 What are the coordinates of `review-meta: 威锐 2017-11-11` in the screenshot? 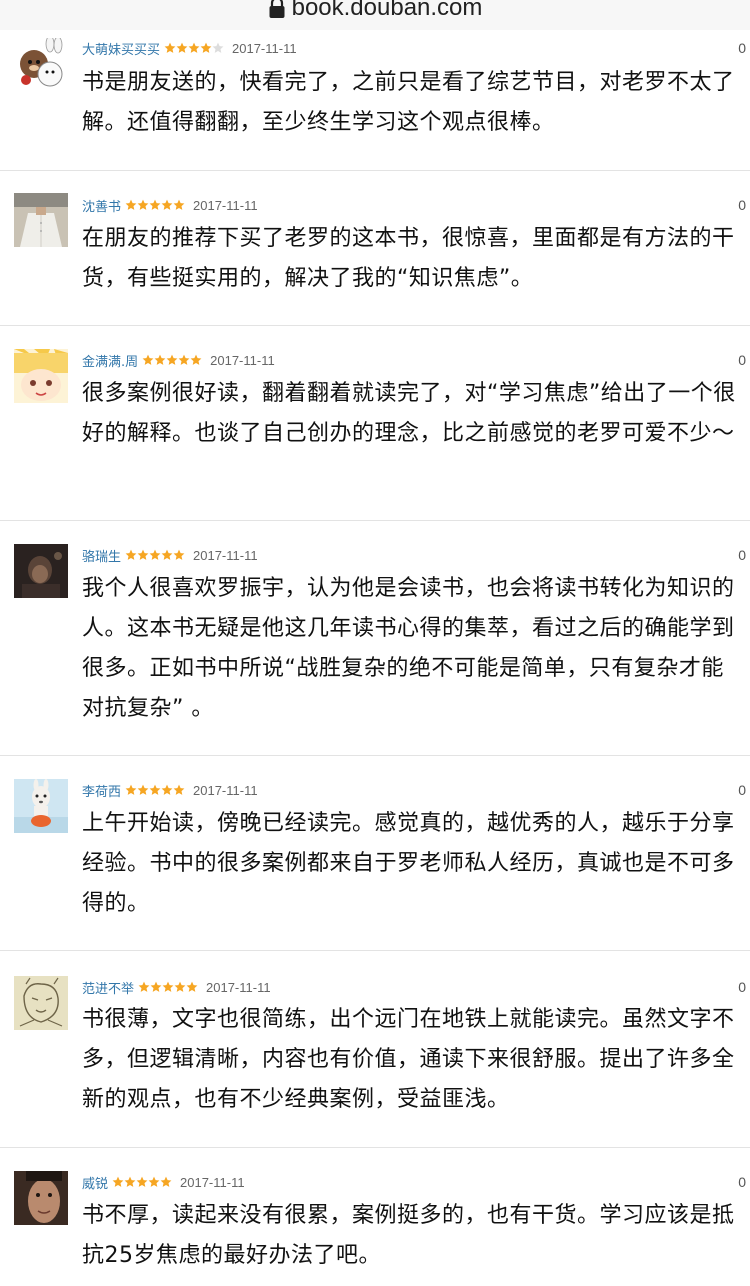 It's located at (163, 1182).